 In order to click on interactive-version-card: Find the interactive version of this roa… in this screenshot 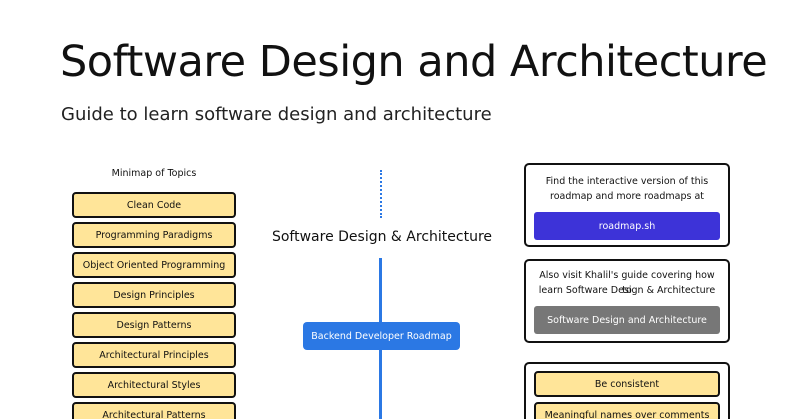, I will do `click(627, 205)`.